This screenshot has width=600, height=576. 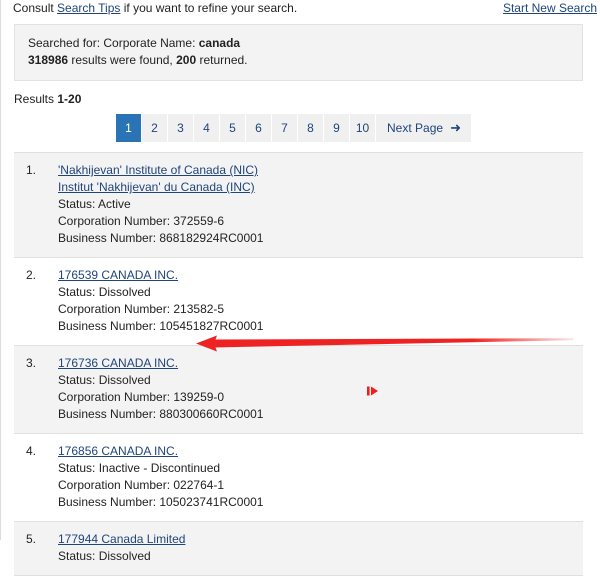 What do you see at coordinates (36, 99) in the screenshot?
I see `results-range-label: Results` at bounding box center [36, 99].